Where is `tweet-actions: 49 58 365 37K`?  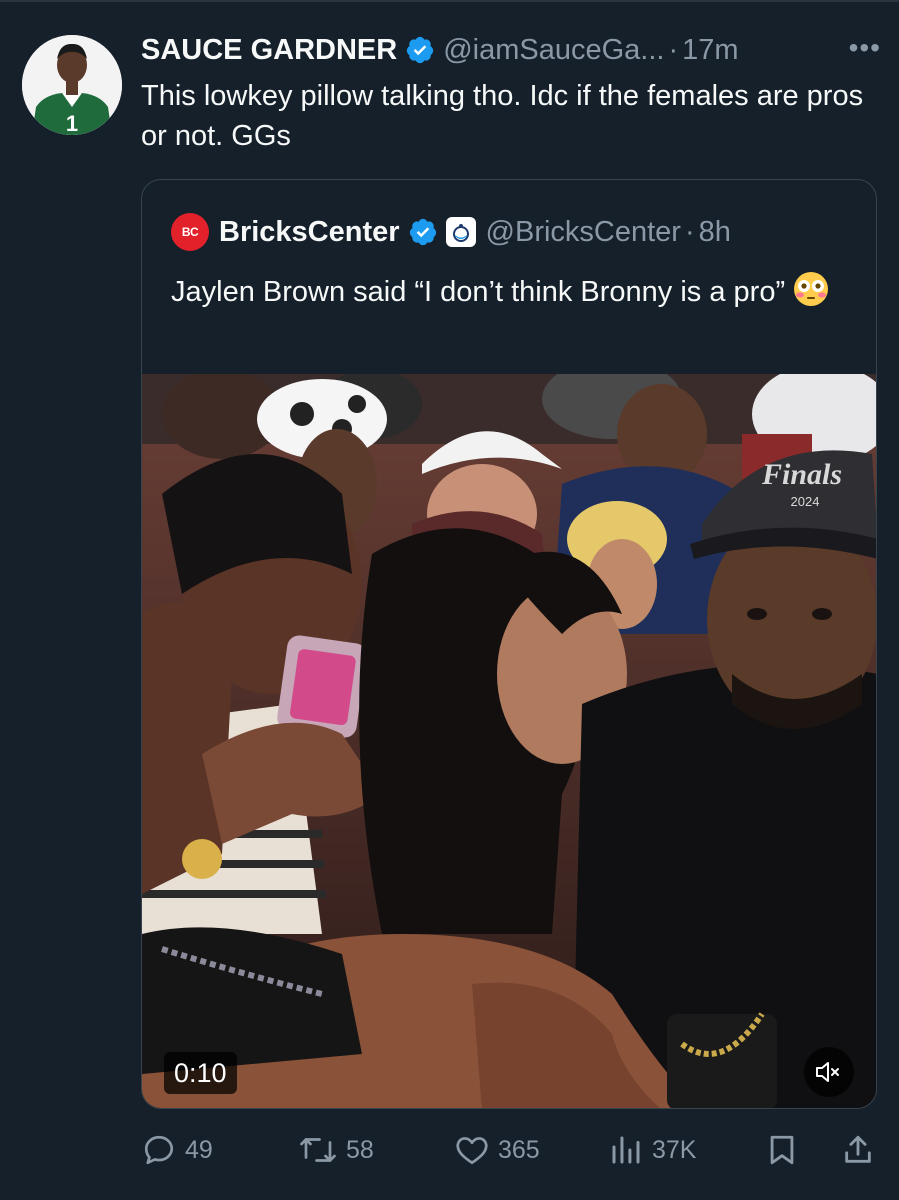
tweet-actions: 49 58 365 37K is located at coordinates (509, 1150).